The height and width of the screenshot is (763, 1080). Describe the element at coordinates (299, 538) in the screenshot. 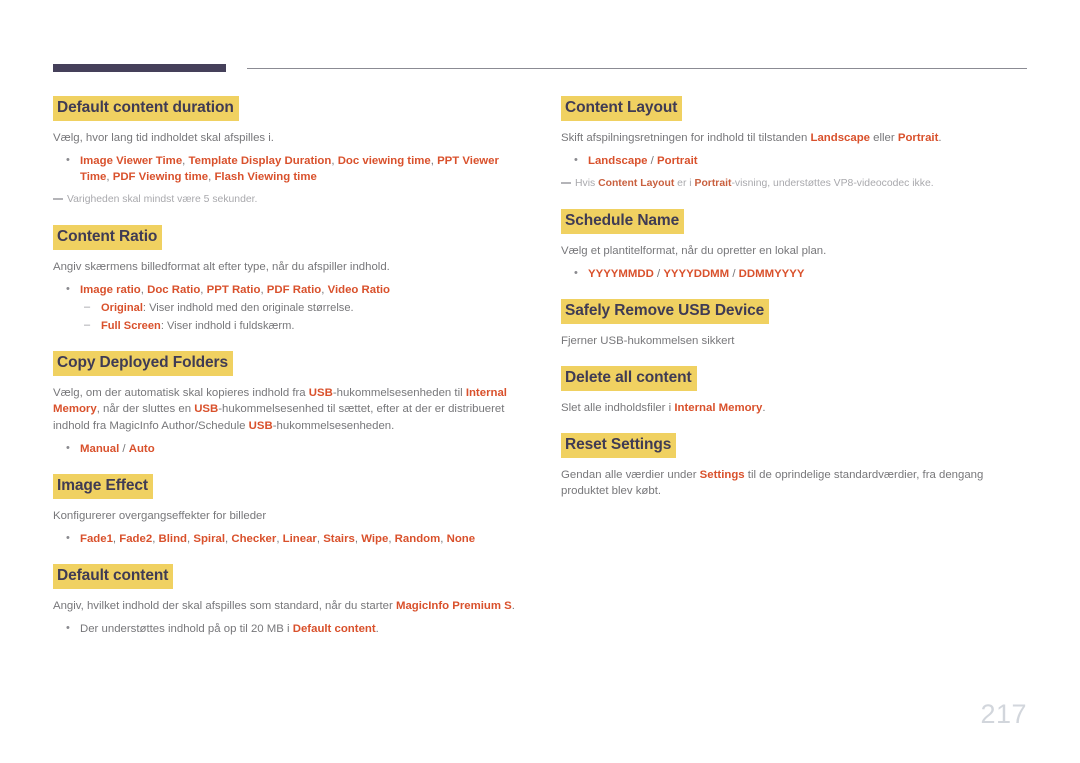

I see `option-token: Linear` at that location.